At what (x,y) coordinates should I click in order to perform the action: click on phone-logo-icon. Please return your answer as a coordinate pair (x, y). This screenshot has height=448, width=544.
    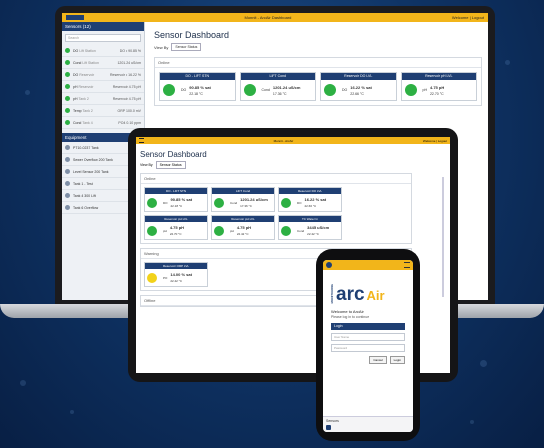
    Looking at the image, I should click on (329, 265).